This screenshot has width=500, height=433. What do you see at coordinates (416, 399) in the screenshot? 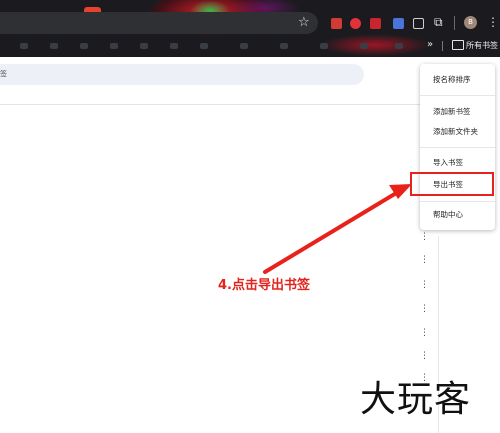
I see `watermark-logo: 大玩客` at bounding box center [416, 399].